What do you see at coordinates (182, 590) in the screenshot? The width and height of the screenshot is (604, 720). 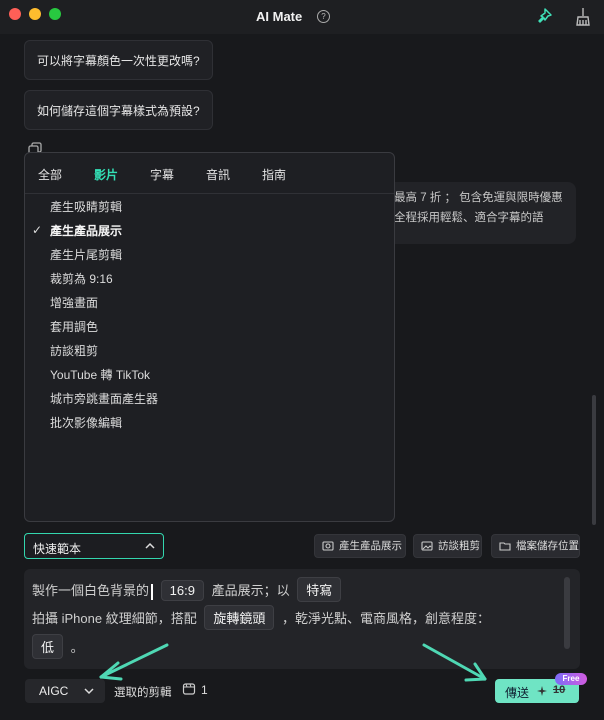 I see `prompt-tag: 16:9` at bounding box center [182, 590].